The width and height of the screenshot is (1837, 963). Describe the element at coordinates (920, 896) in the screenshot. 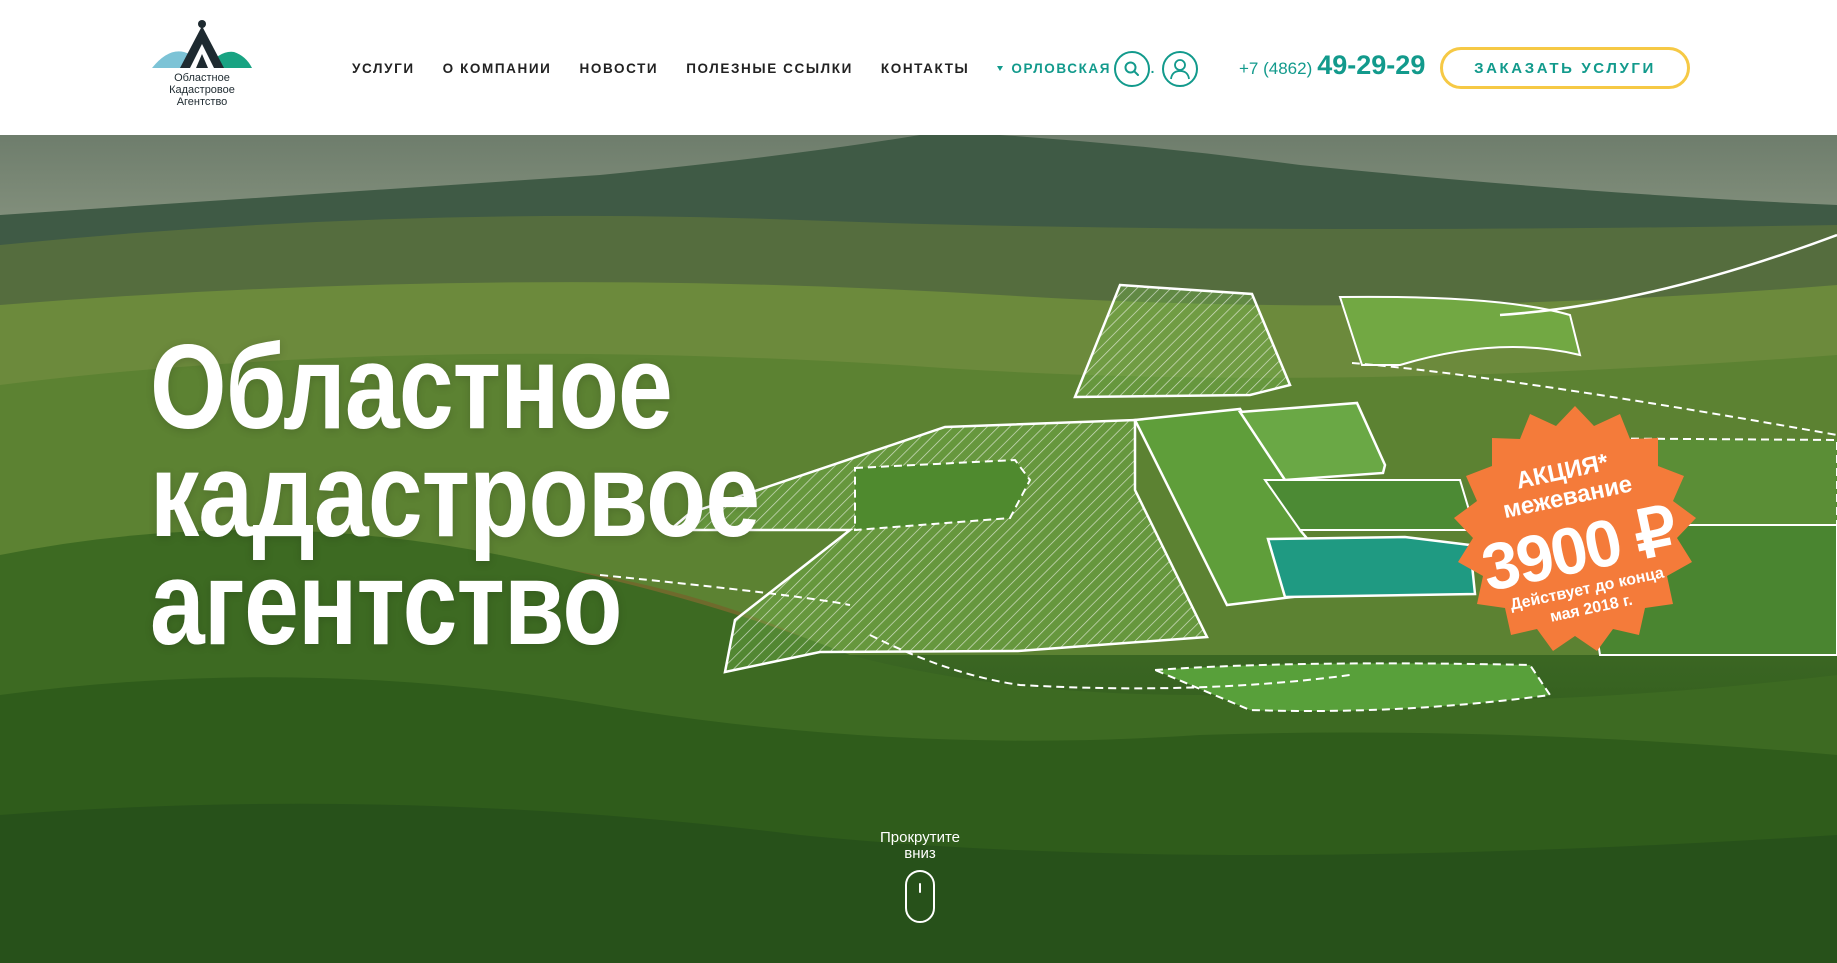

I see `mouse-scroll-icon` at that location.